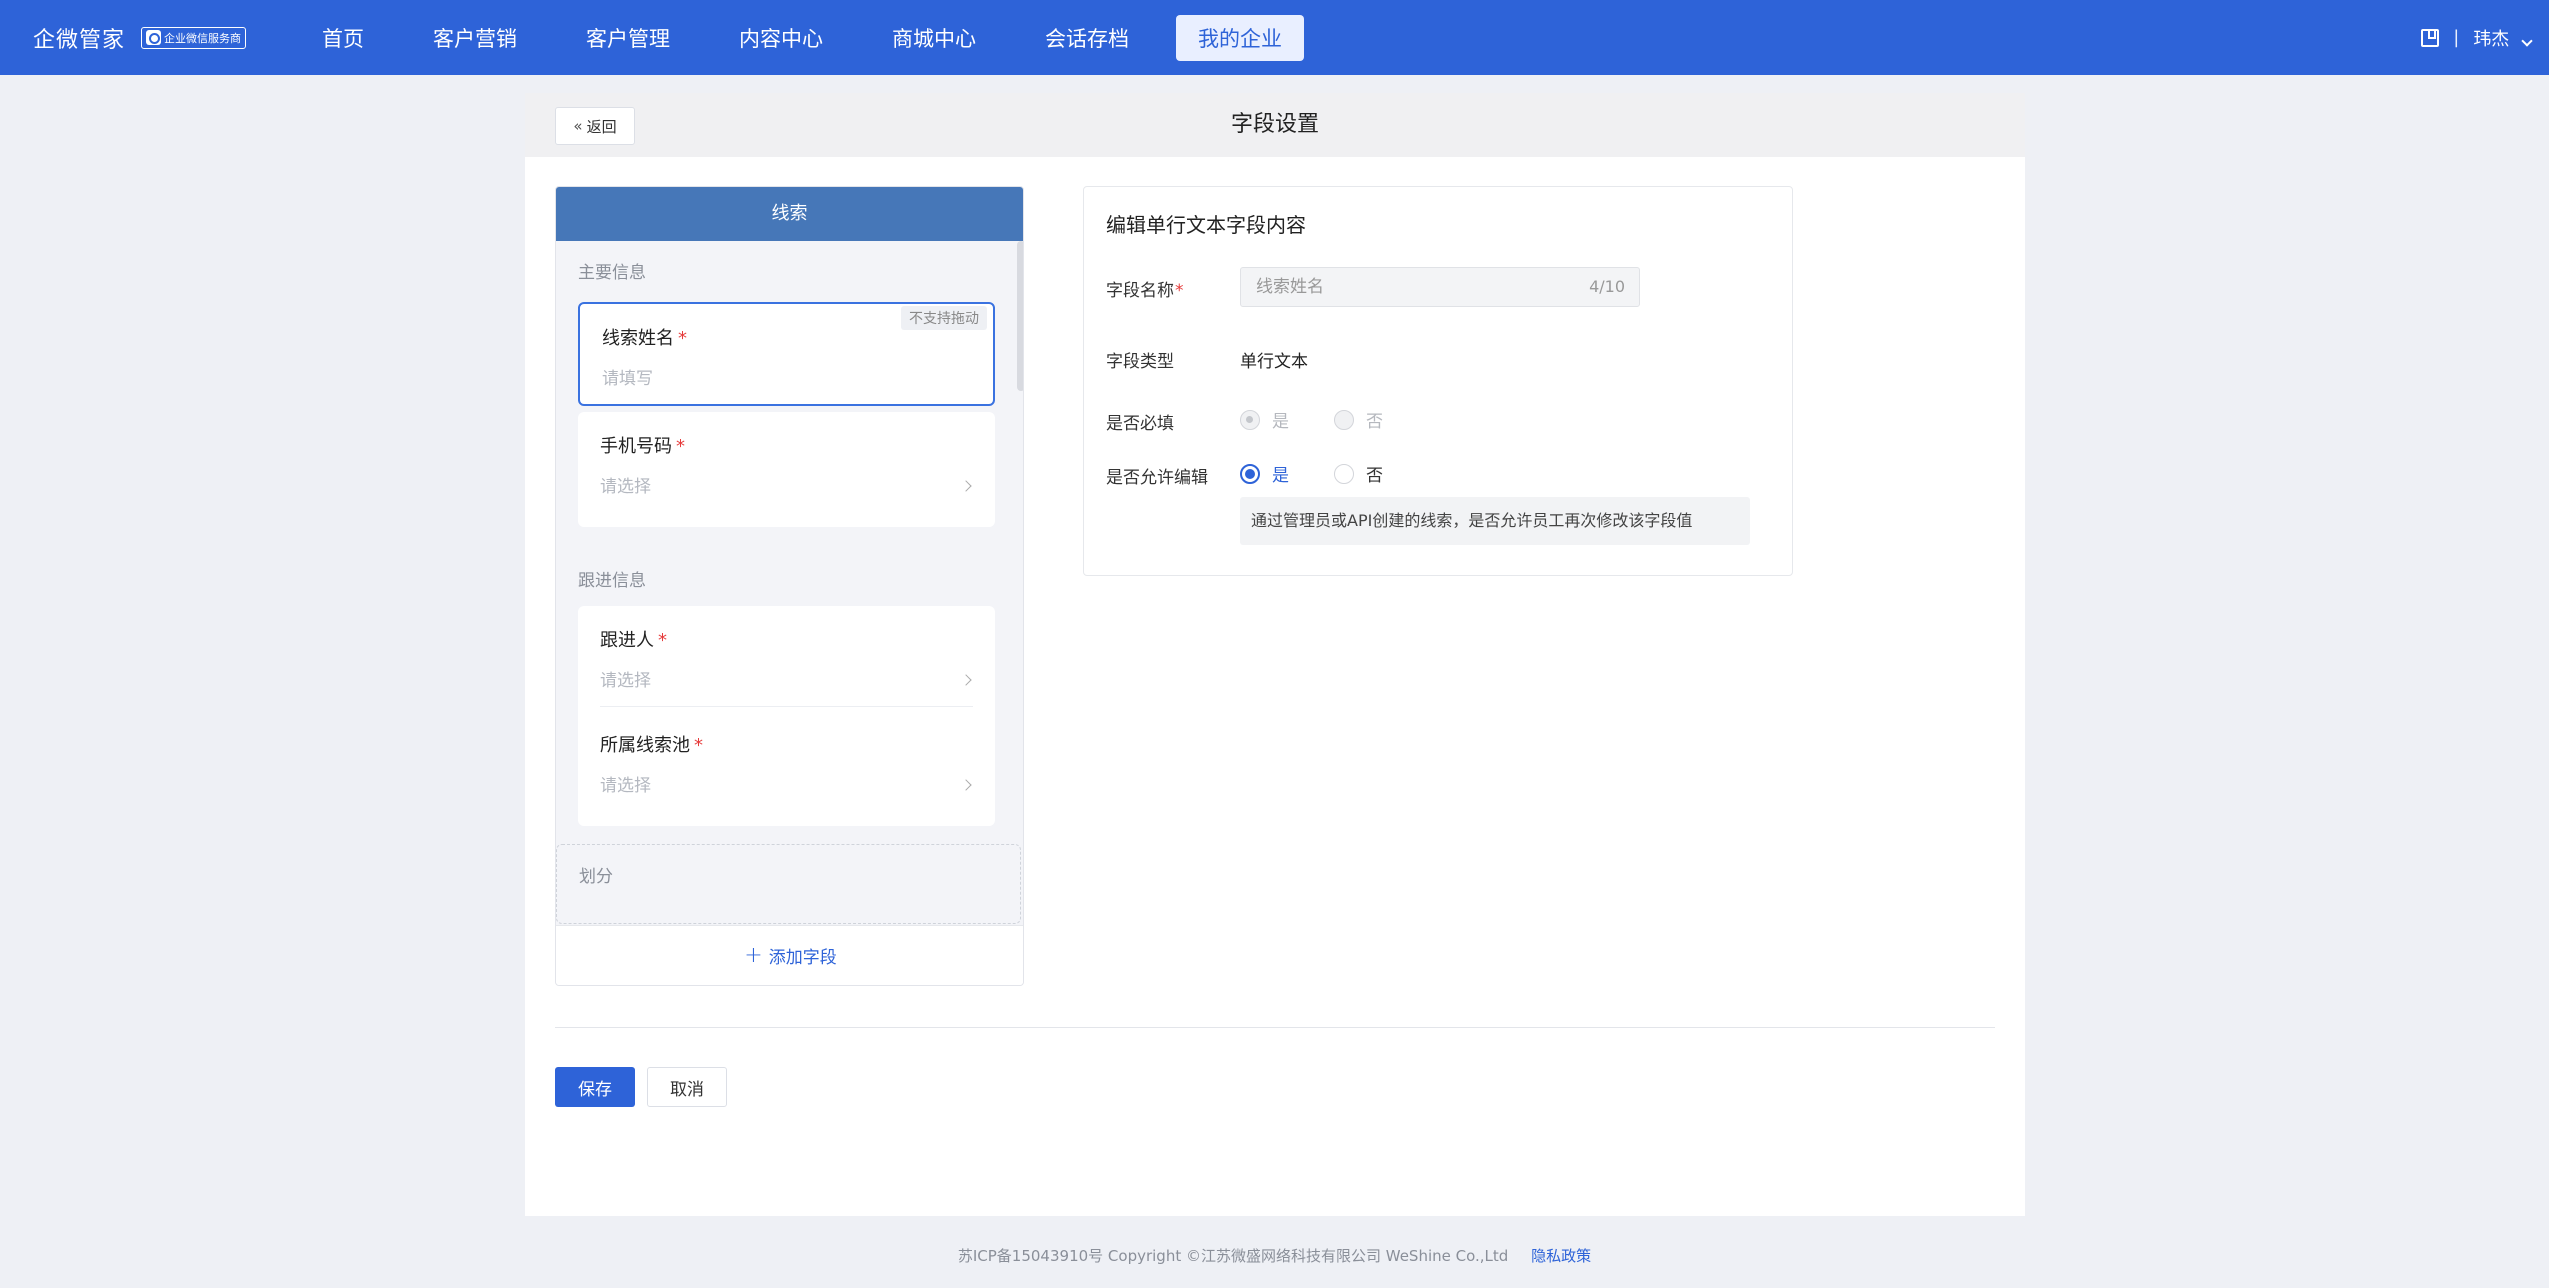 The width and height of the screenshot is (2549, 1288). Describe the element at coordinates (1240, 37) in the screenshot. I see `nav-item-my-enterprise: 我的企业` at that location.